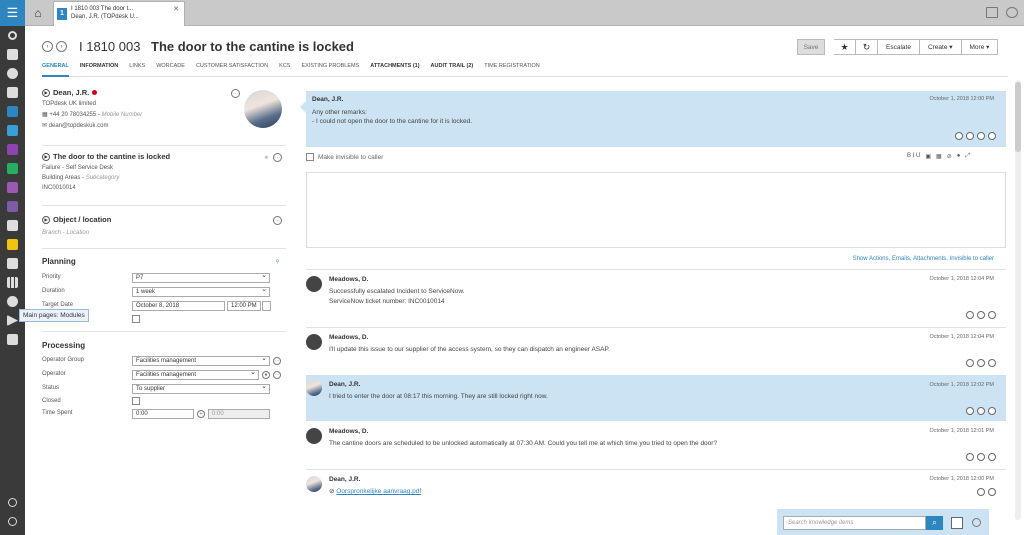 The width and height of the screenshot is (1024, 535). Describe the element at coordinates (1018, 117) in the screenshot. I see `scrollbar-thumb` at that location.